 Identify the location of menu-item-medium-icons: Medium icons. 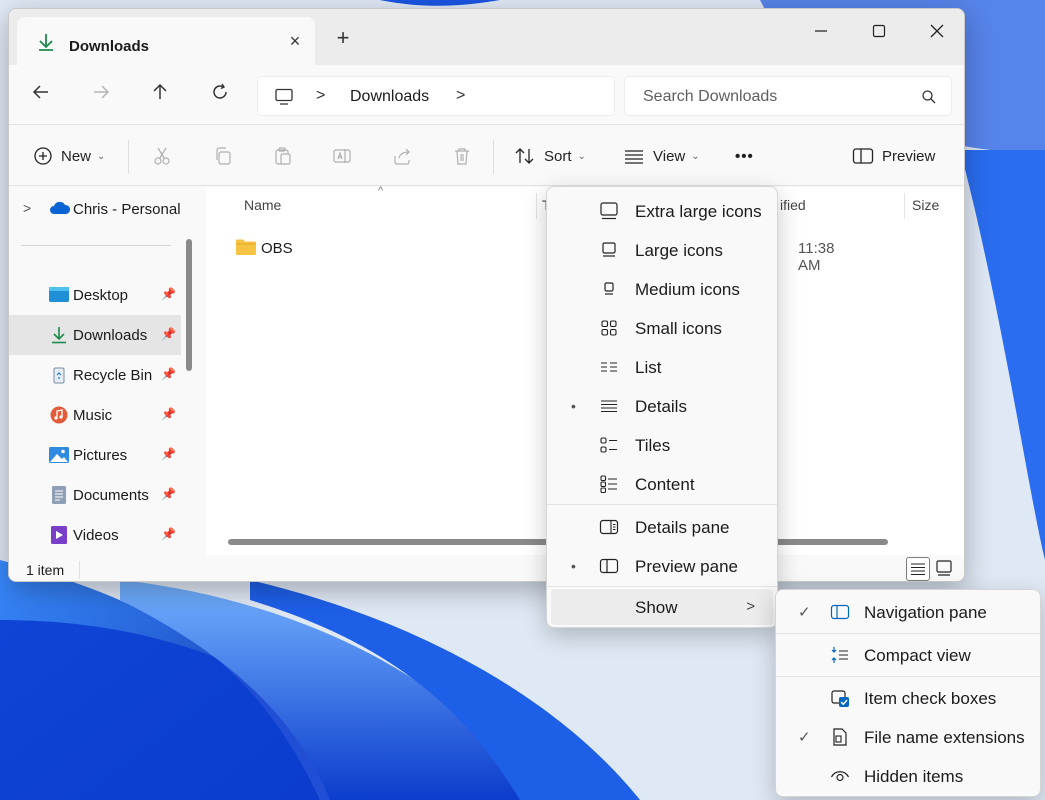
(662, 289).